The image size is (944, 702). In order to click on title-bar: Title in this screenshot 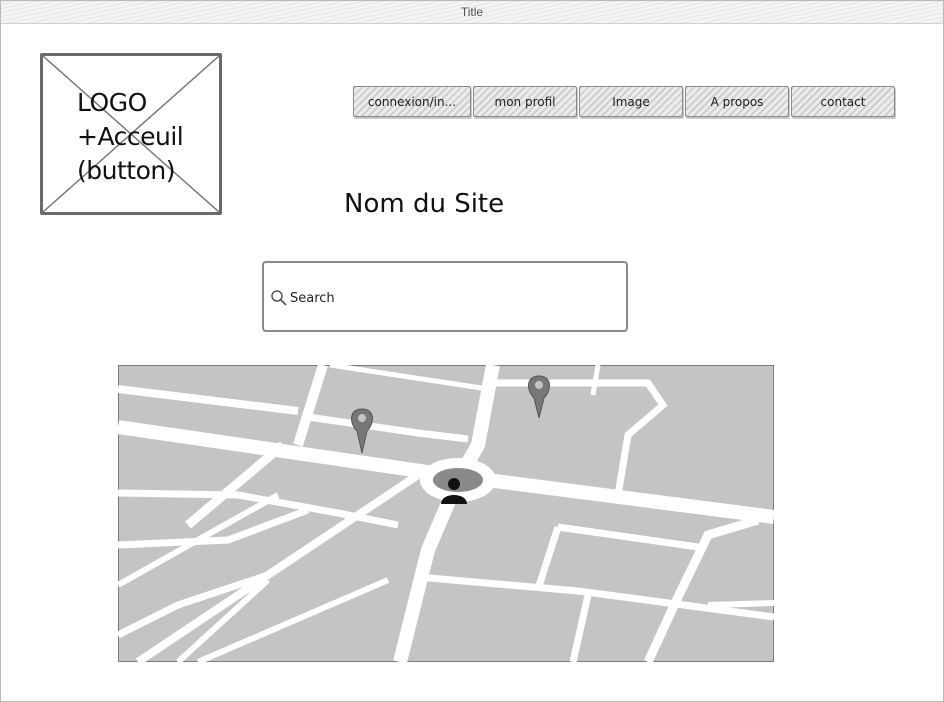, I will do `click(472, 12)`.